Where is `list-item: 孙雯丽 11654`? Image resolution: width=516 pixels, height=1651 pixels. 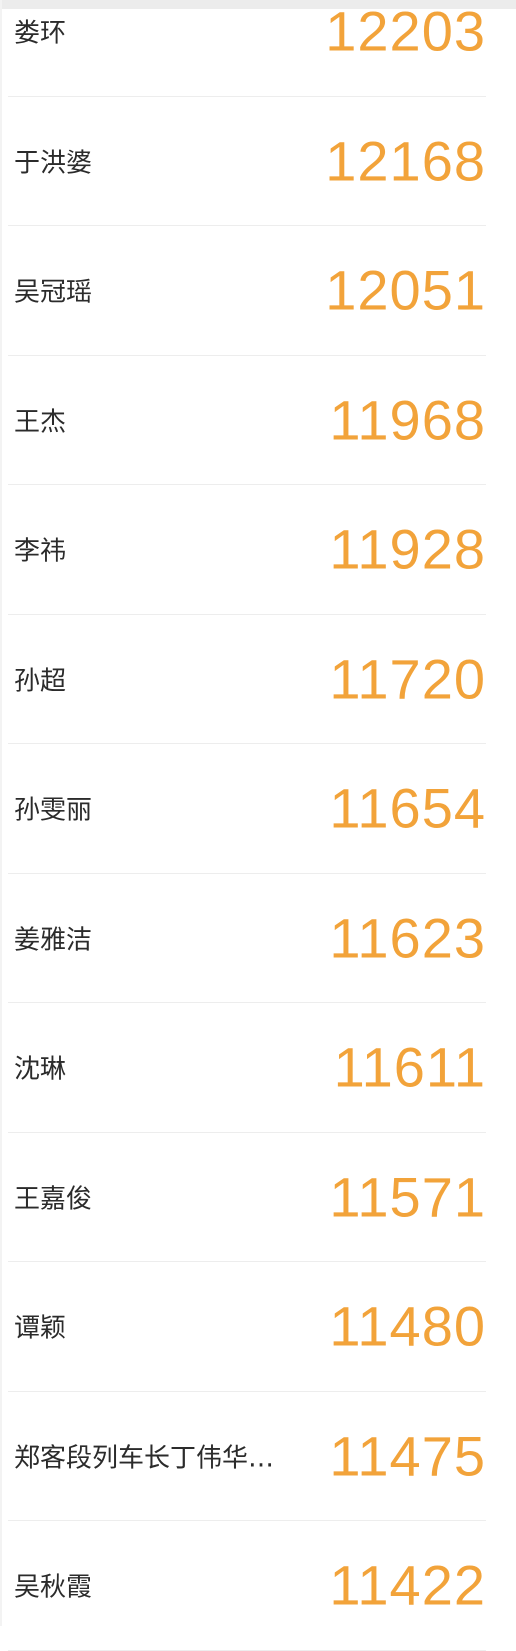
list-item: 孙雯丽 11654 is located at coordinates (247, 809).